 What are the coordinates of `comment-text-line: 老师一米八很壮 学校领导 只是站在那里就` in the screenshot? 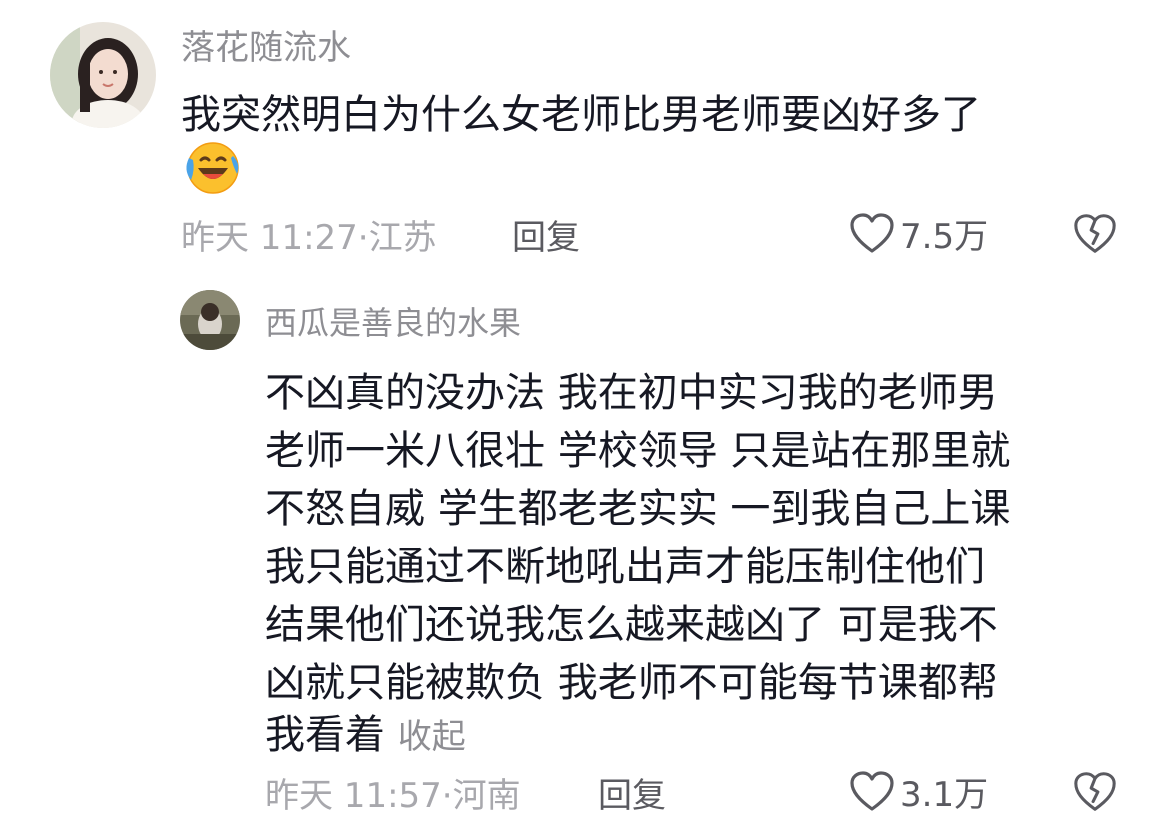 It's located at (638, 451).